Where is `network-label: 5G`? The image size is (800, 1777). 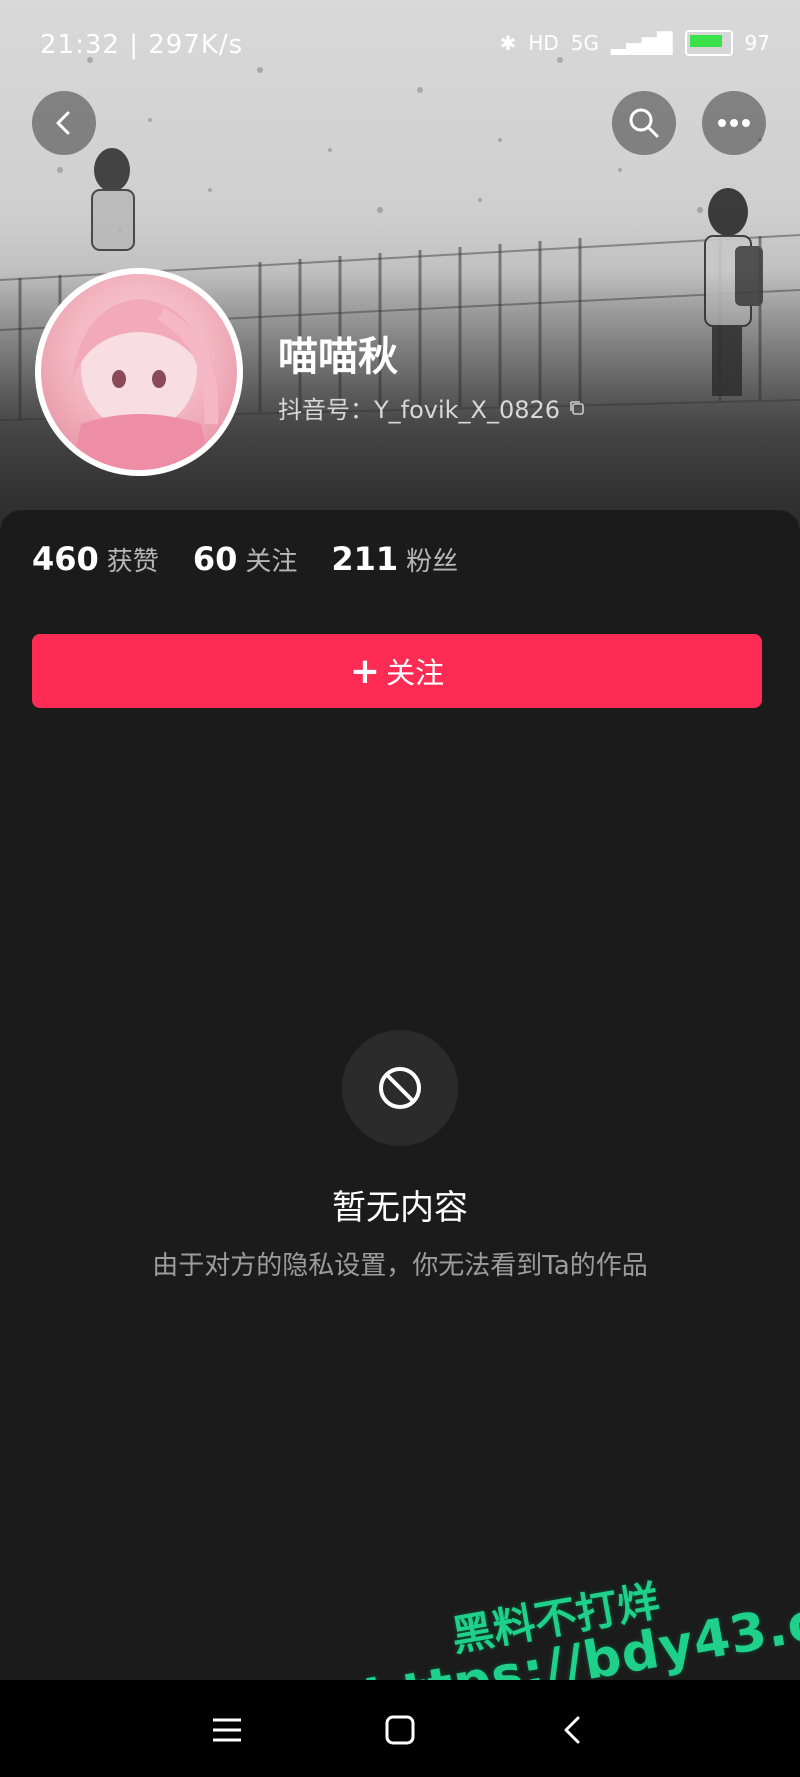
network-label: 5G is located at coordinates (585, 43).